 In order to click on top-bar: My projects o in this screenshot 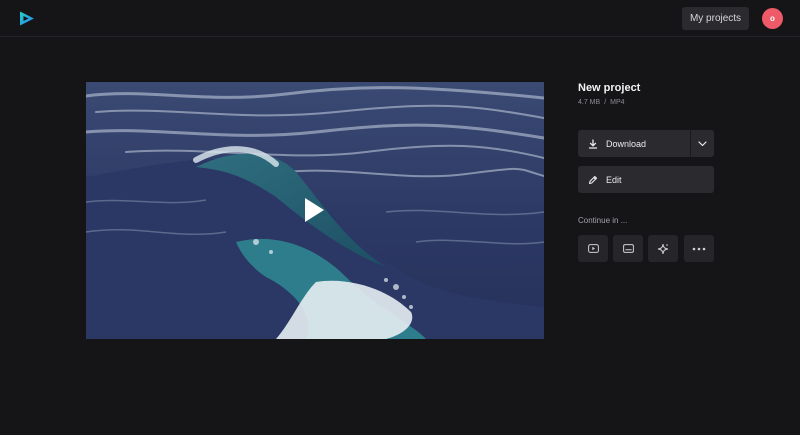, I will do `click(400, 18)`.